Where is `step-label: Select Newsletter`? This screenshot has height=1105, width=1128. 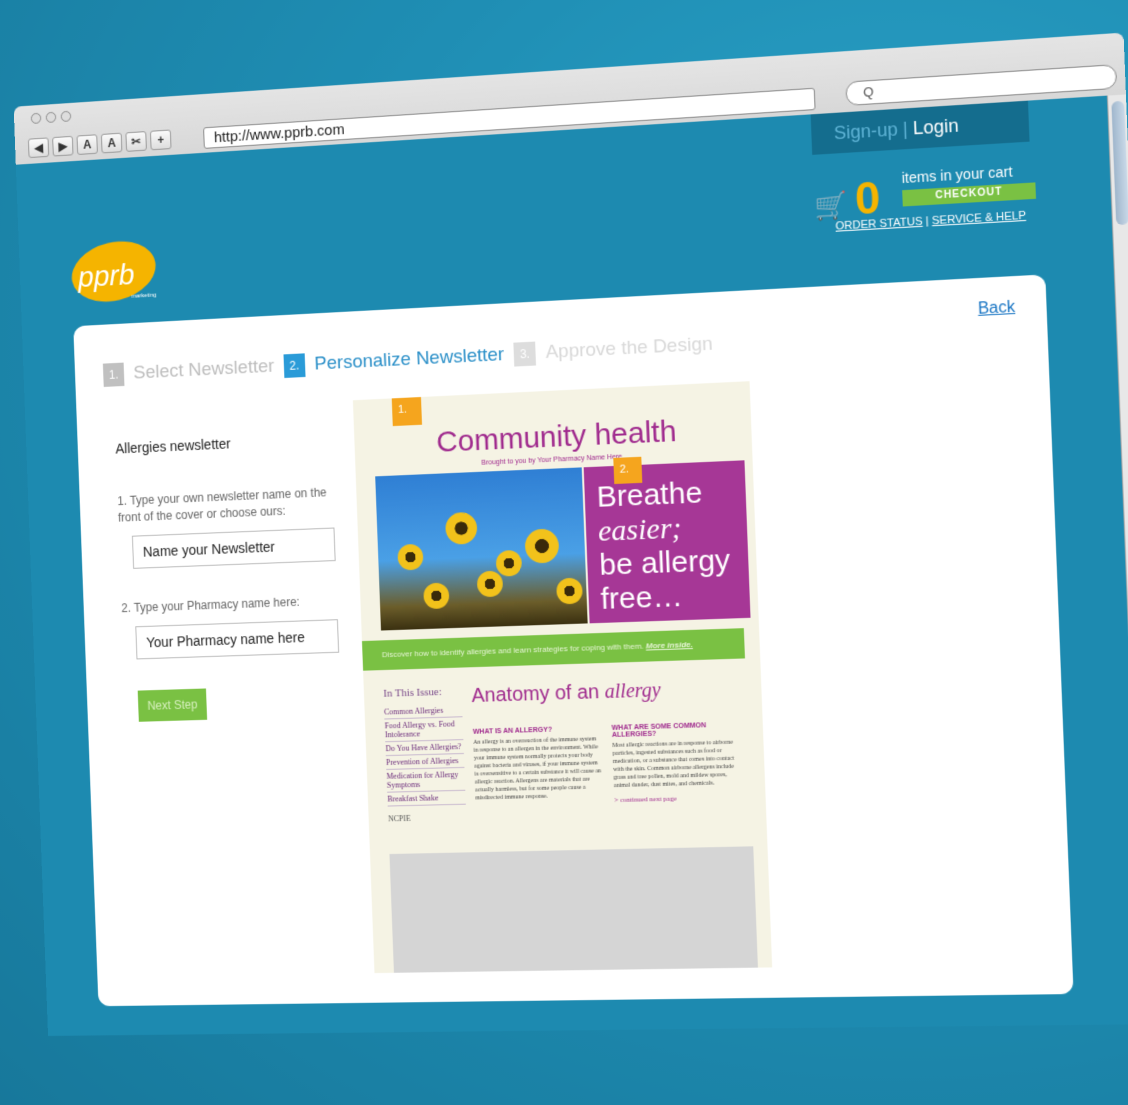 step-label: Select Newsletter is located at coordinates (204, 369).